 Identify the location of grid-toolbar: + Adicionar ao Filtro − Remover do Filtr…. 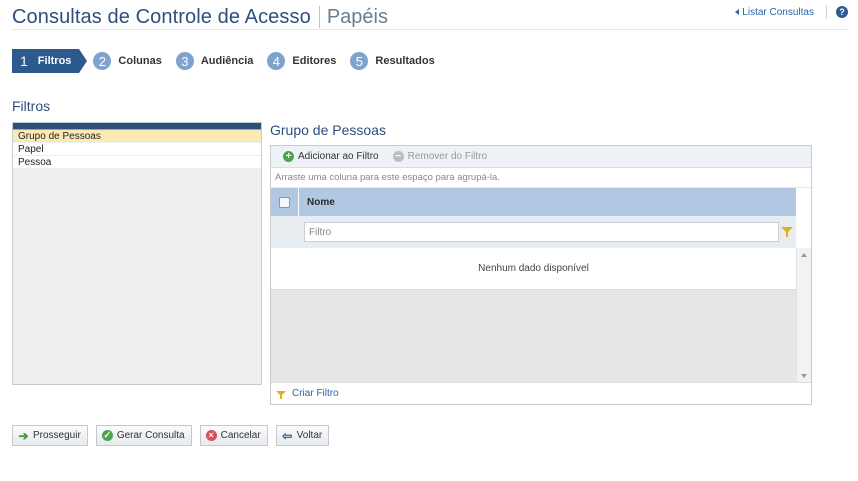
(541, 157).